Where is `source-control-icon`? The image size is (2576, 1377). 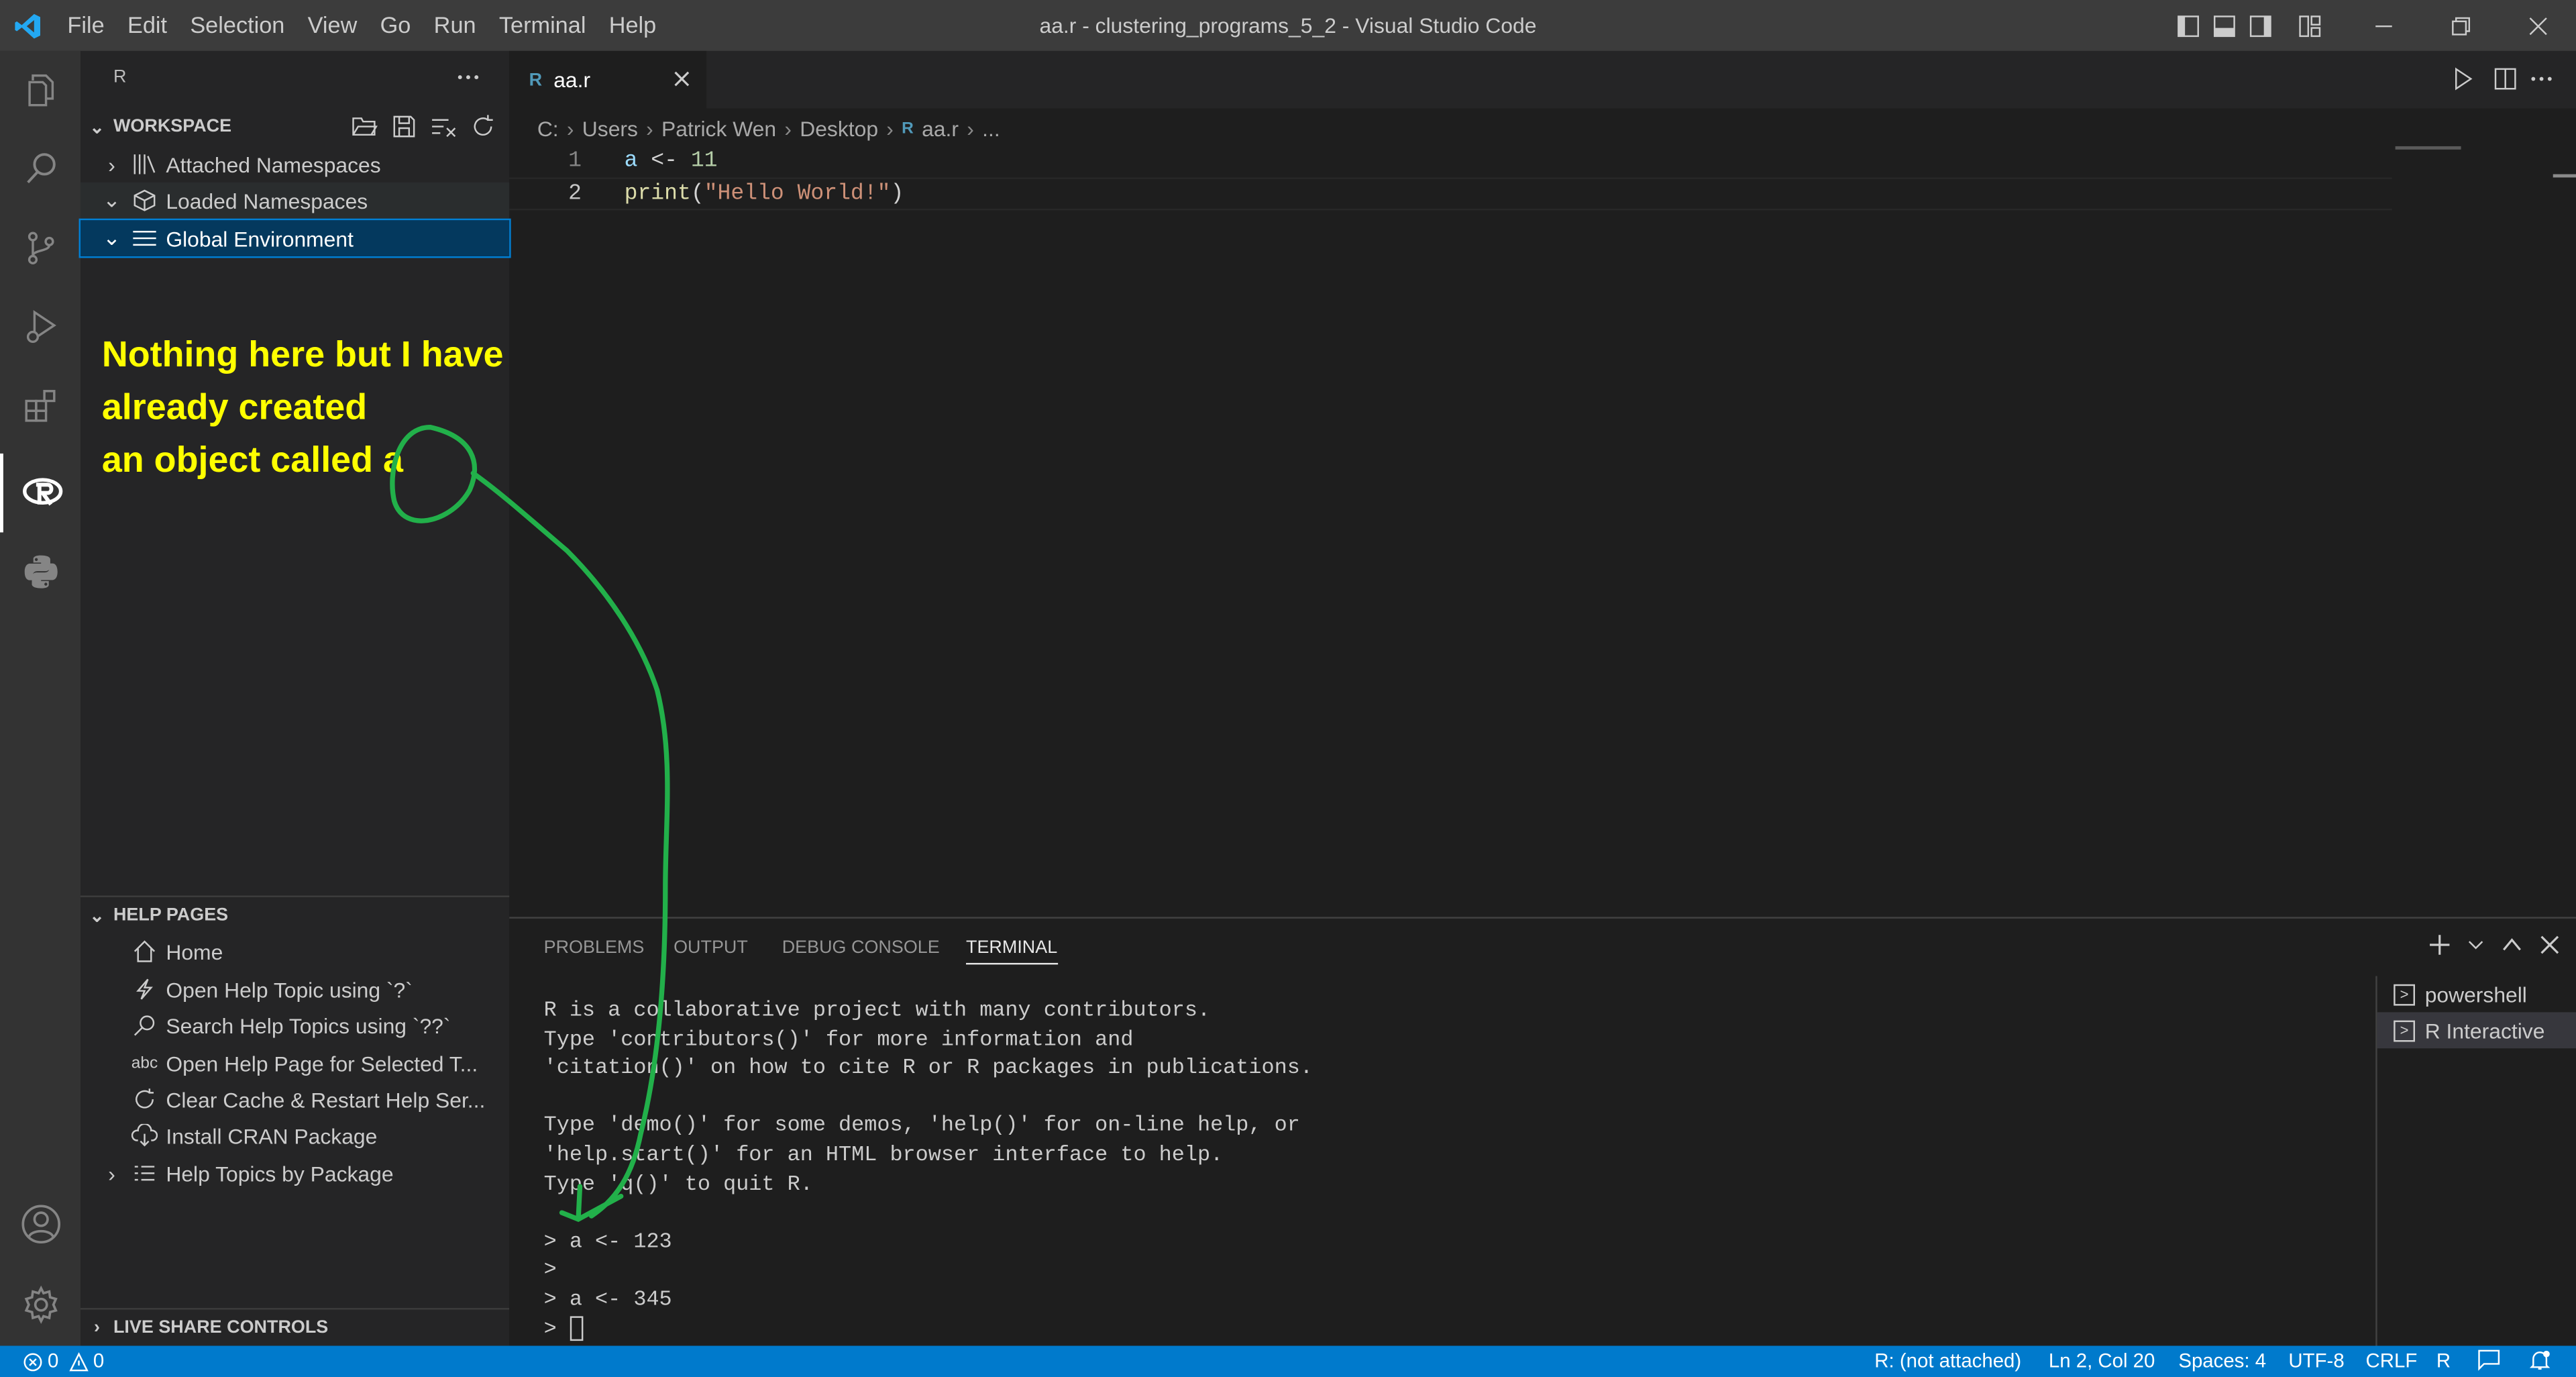 source-control-icon is located at coordinates (40, 248).